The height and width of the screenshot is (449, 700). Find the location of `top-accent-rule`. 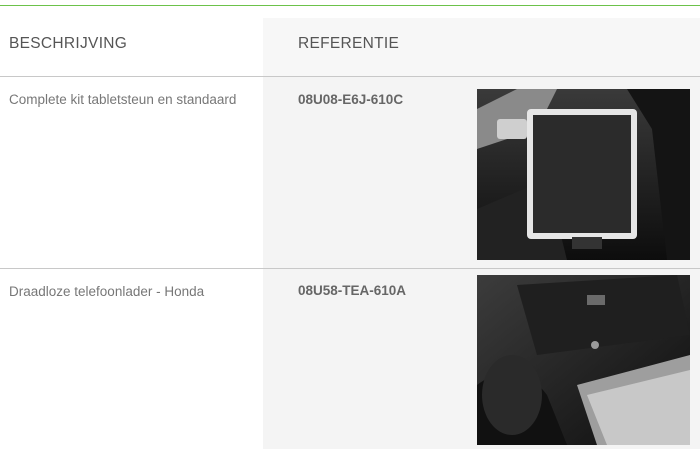

top-accent-rule is located at coordinates (350, 5).